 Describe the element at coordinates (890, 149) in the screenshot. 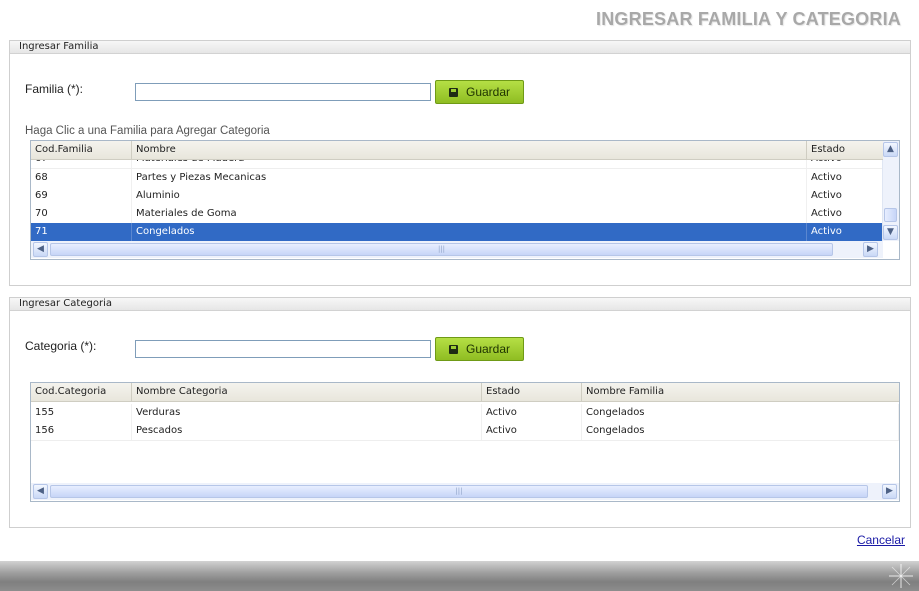

I see `scroll-up-icon: ▲` at that location.